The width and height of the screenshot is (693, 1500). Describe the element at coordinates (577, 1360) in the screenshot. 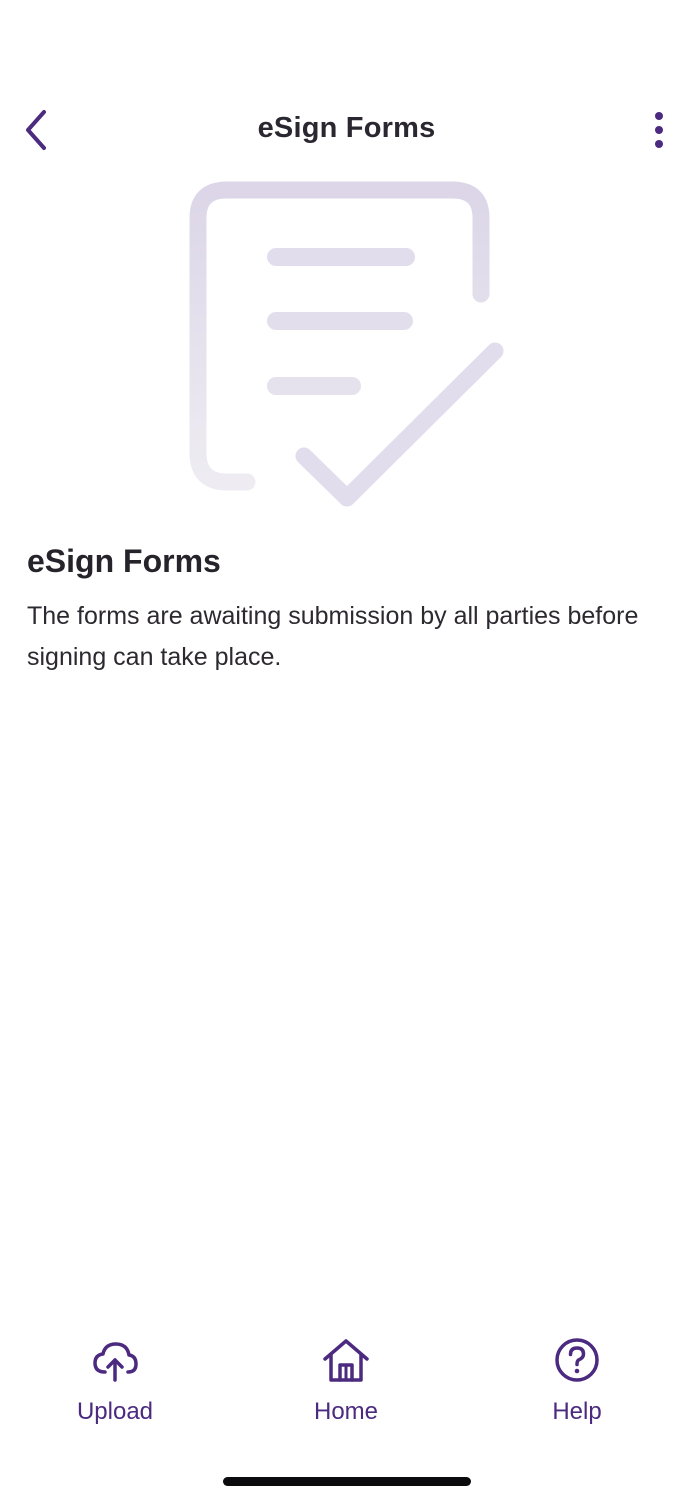

I see `help-circle-icon` at that location.